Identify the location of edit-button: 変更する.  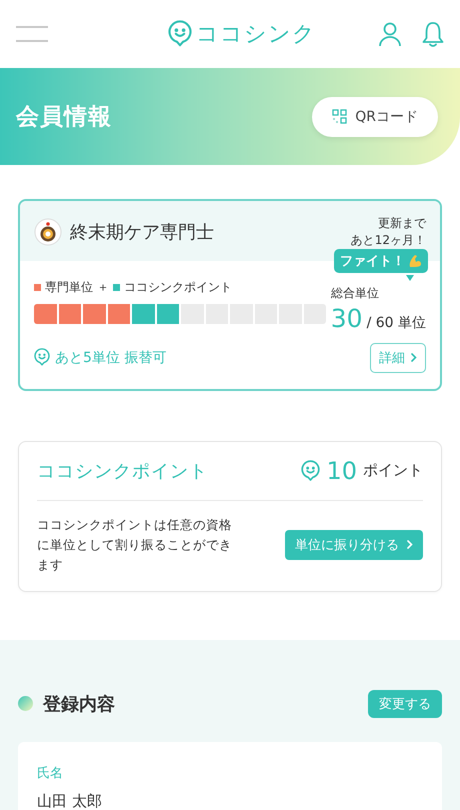
(405, 704).